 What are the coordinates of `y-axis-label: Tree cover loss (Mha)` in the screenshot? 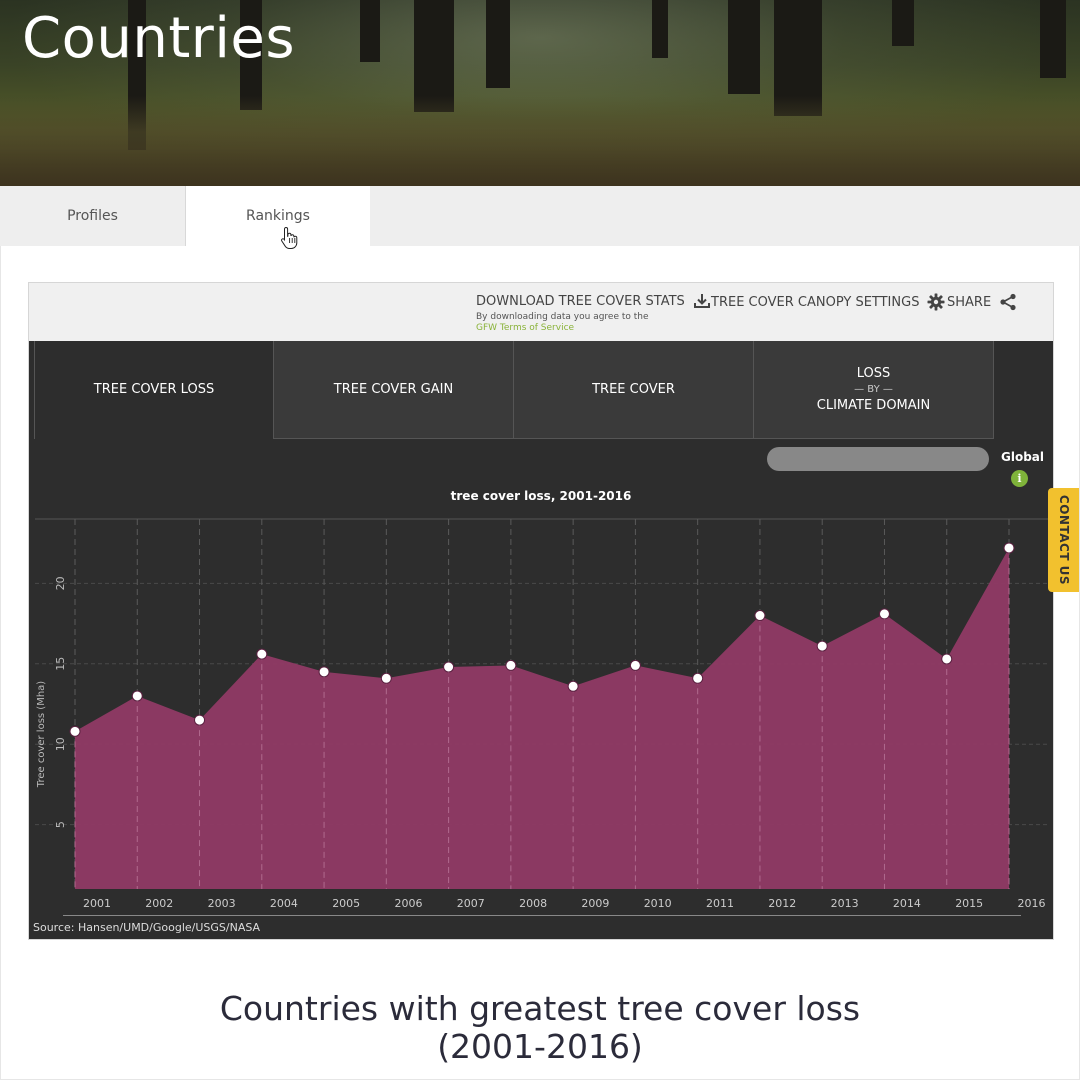 It's located at (41, 734).